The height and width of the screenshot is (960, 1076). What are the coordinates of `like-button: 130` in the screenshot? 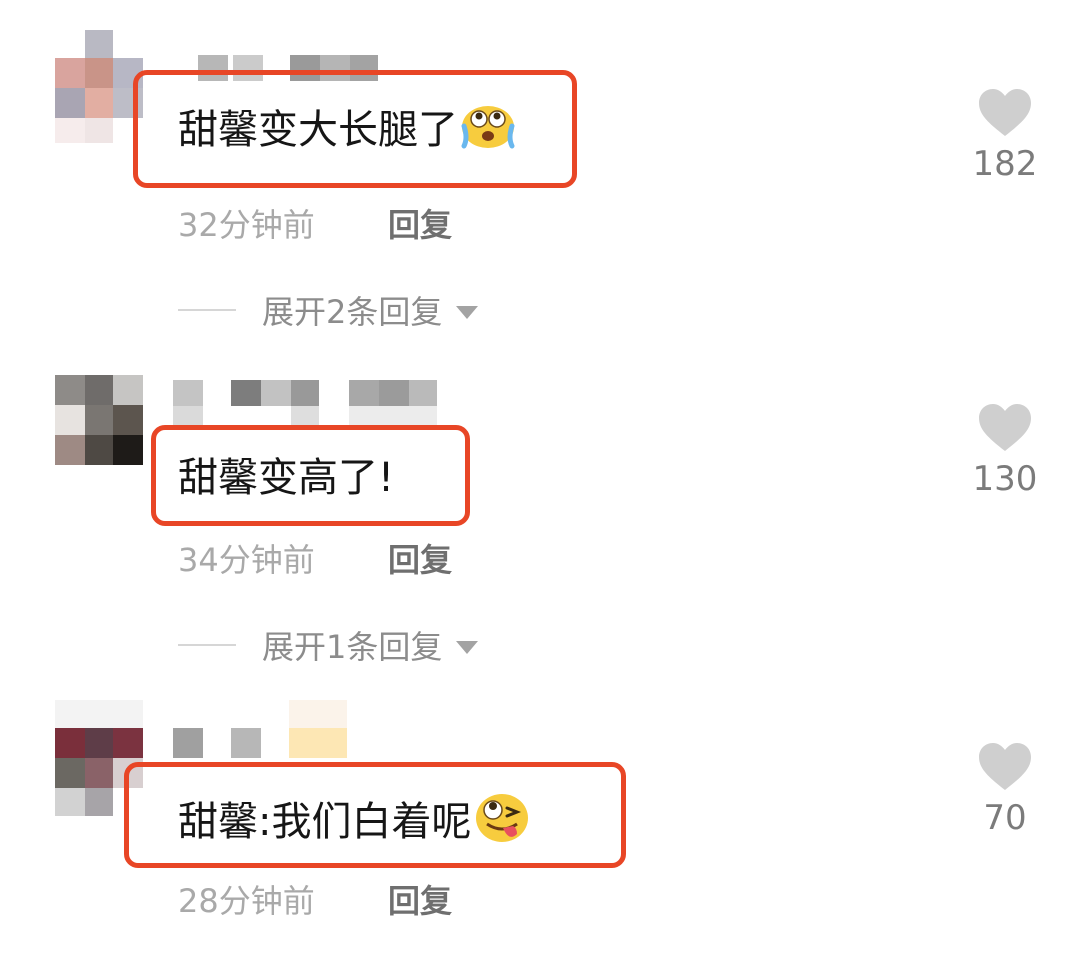 It's located at (1005, 451).